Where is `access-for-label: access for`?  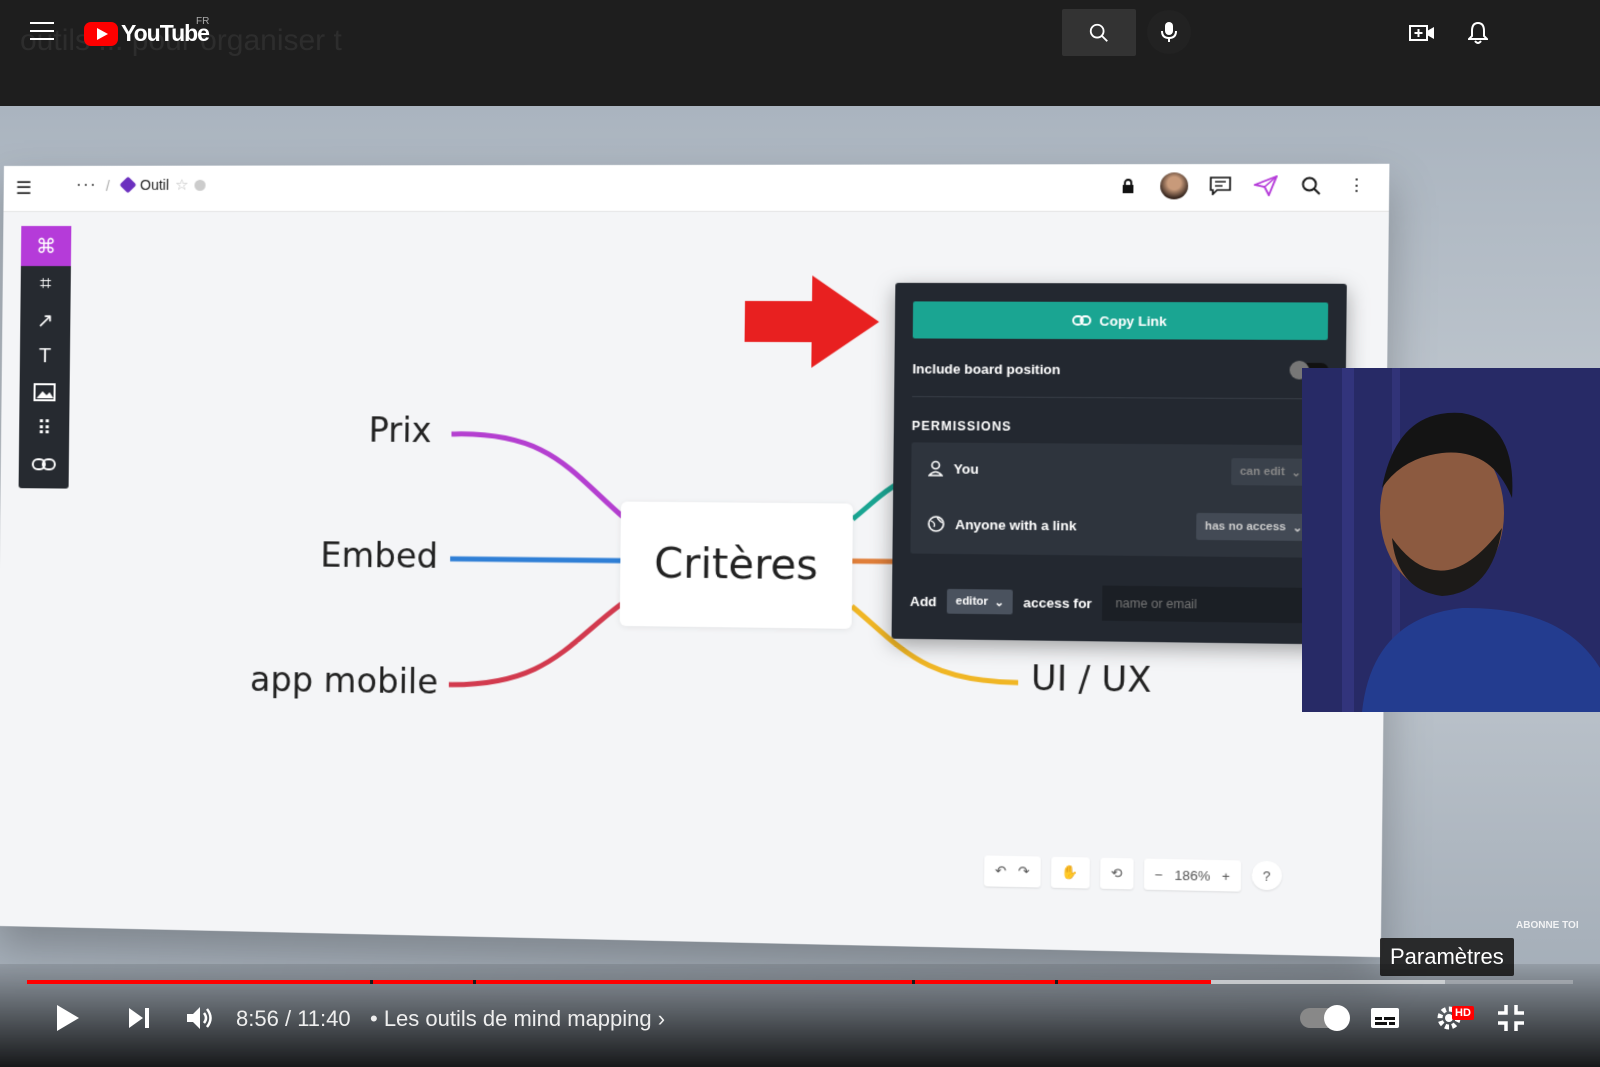 access-for-label: access for is located at coordinates (1058, 602).